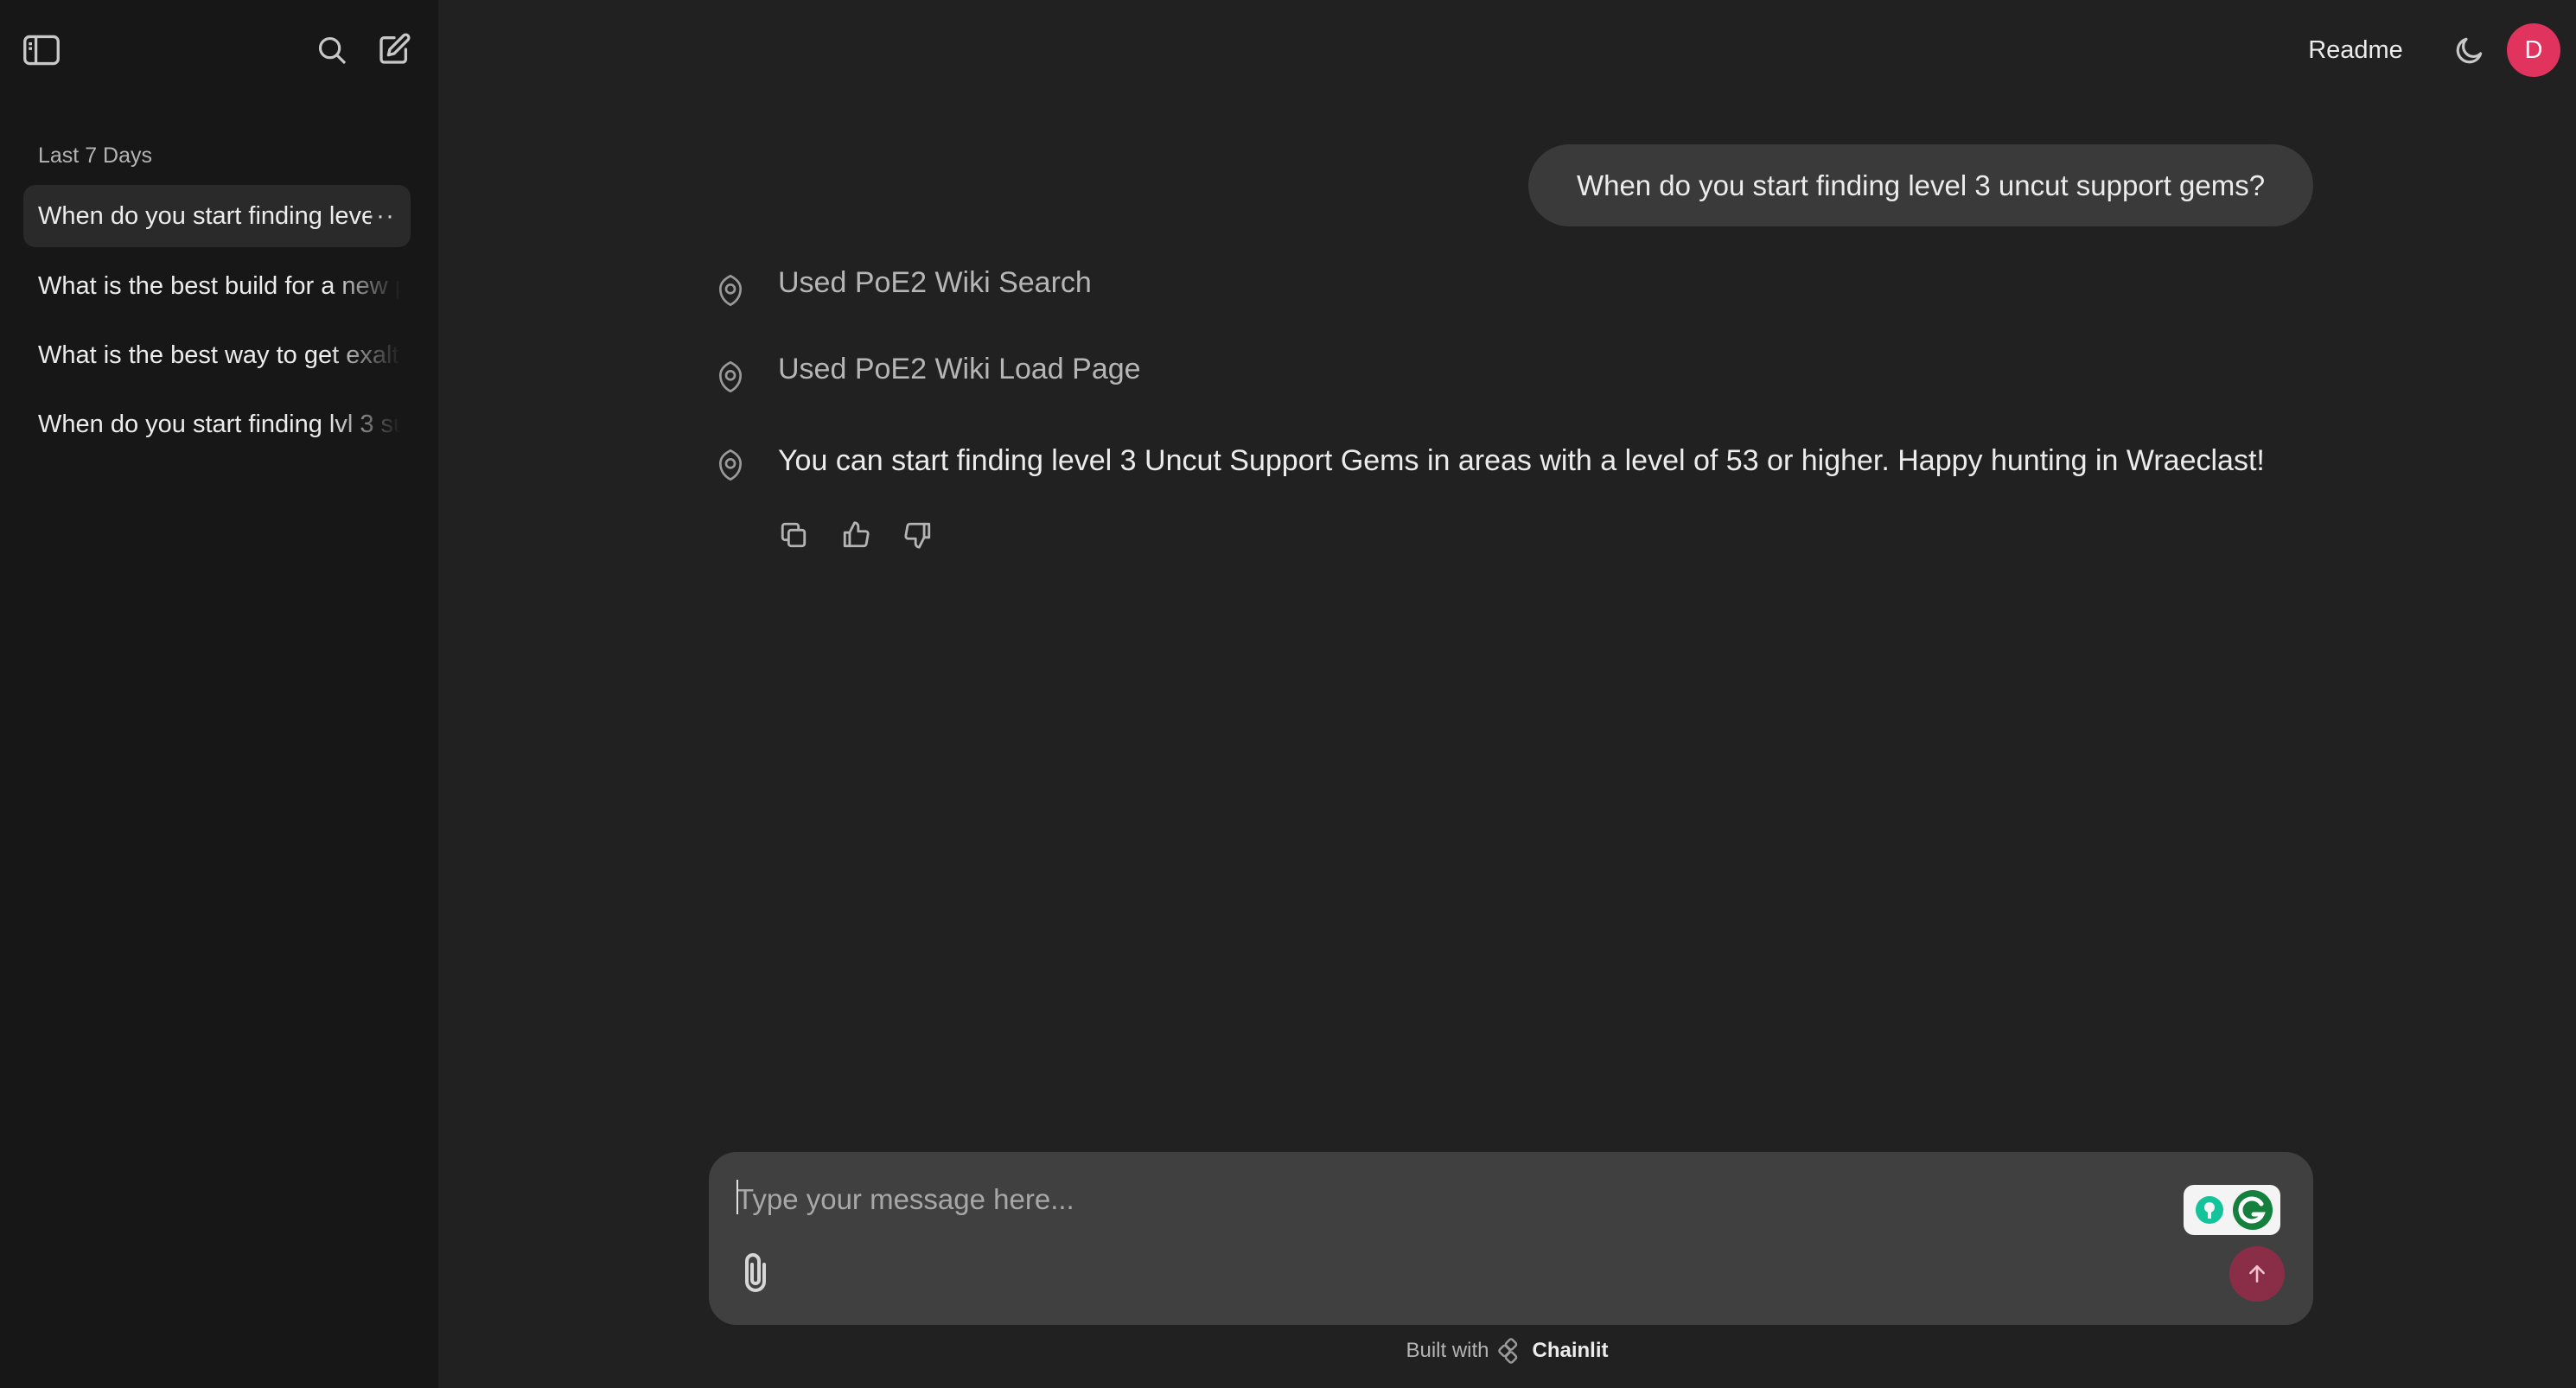 This screenshot has height=1388, width=2576. Describe the element at coordinates (2533, 50) in the screenshot. I see `user-avatar: D` at that location.